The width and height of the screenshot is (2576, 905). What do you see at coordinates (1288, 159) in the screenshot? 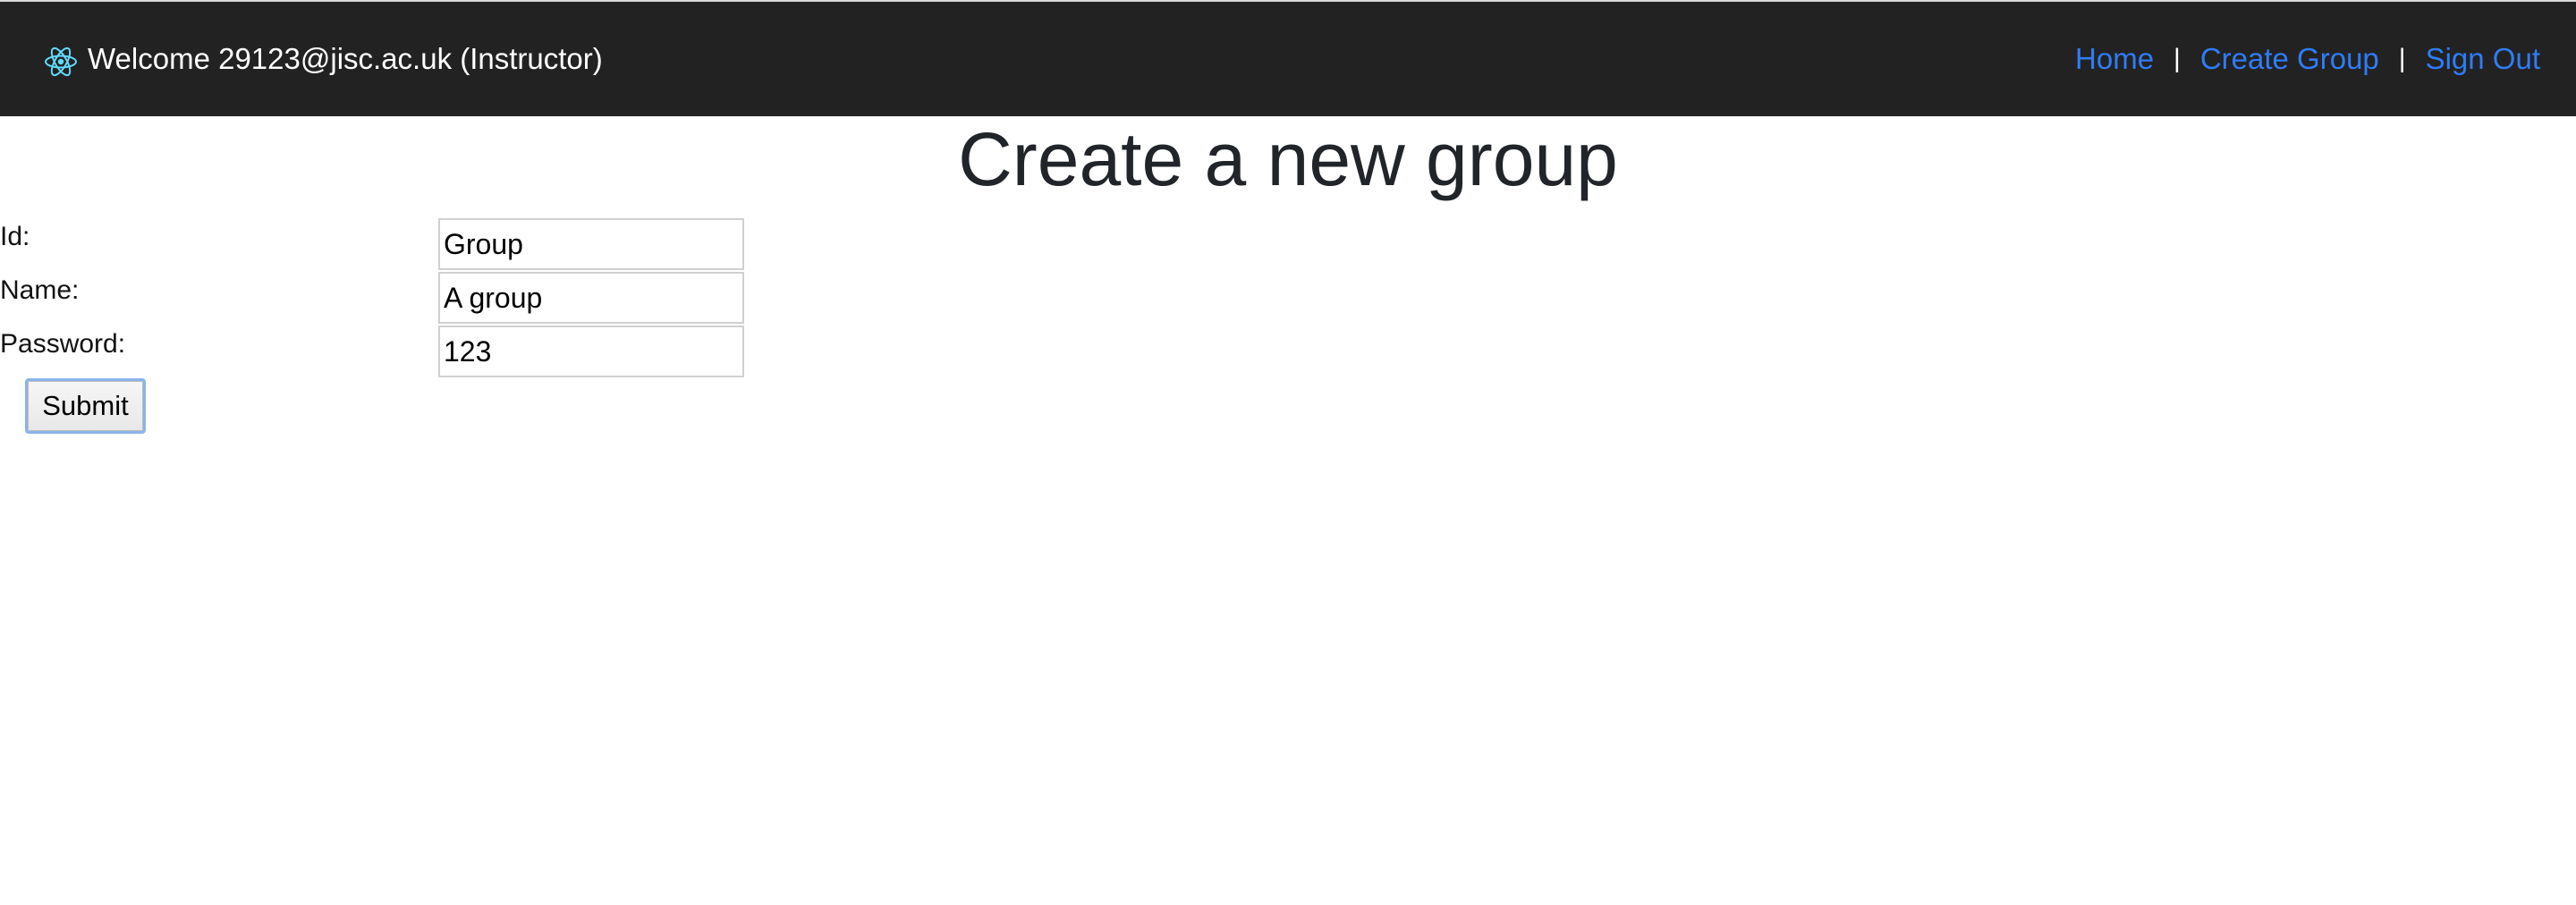
I see `page-title: Create a new group` at bounding box center [1288, 159].